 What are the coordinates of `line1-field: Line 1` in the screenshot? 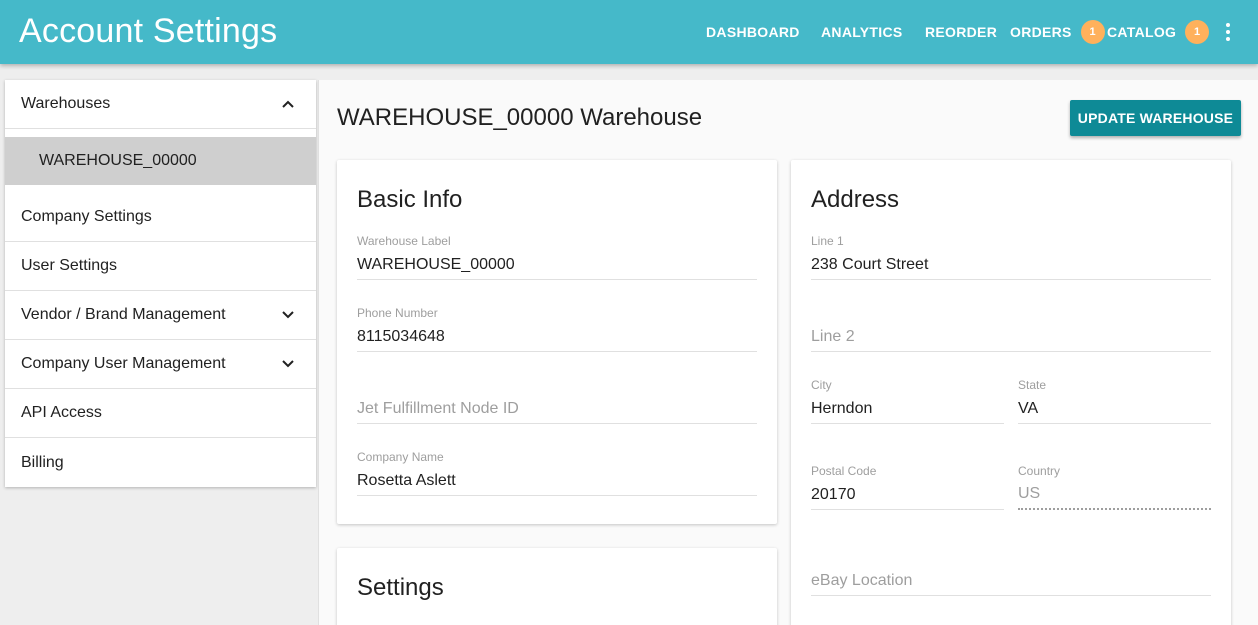 It's located at (1011, 257).